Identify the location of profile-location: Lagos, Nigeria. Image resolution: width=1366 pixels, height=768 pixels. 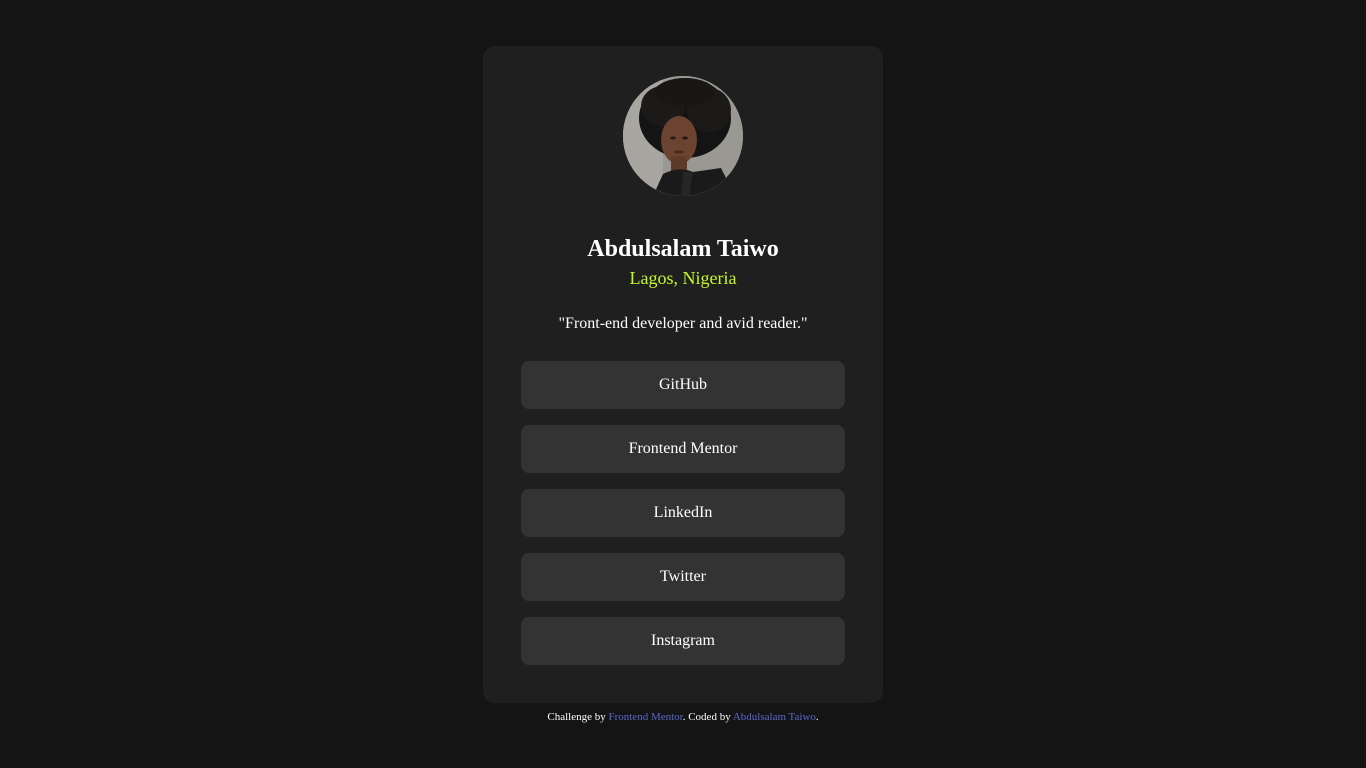
(683, 278).